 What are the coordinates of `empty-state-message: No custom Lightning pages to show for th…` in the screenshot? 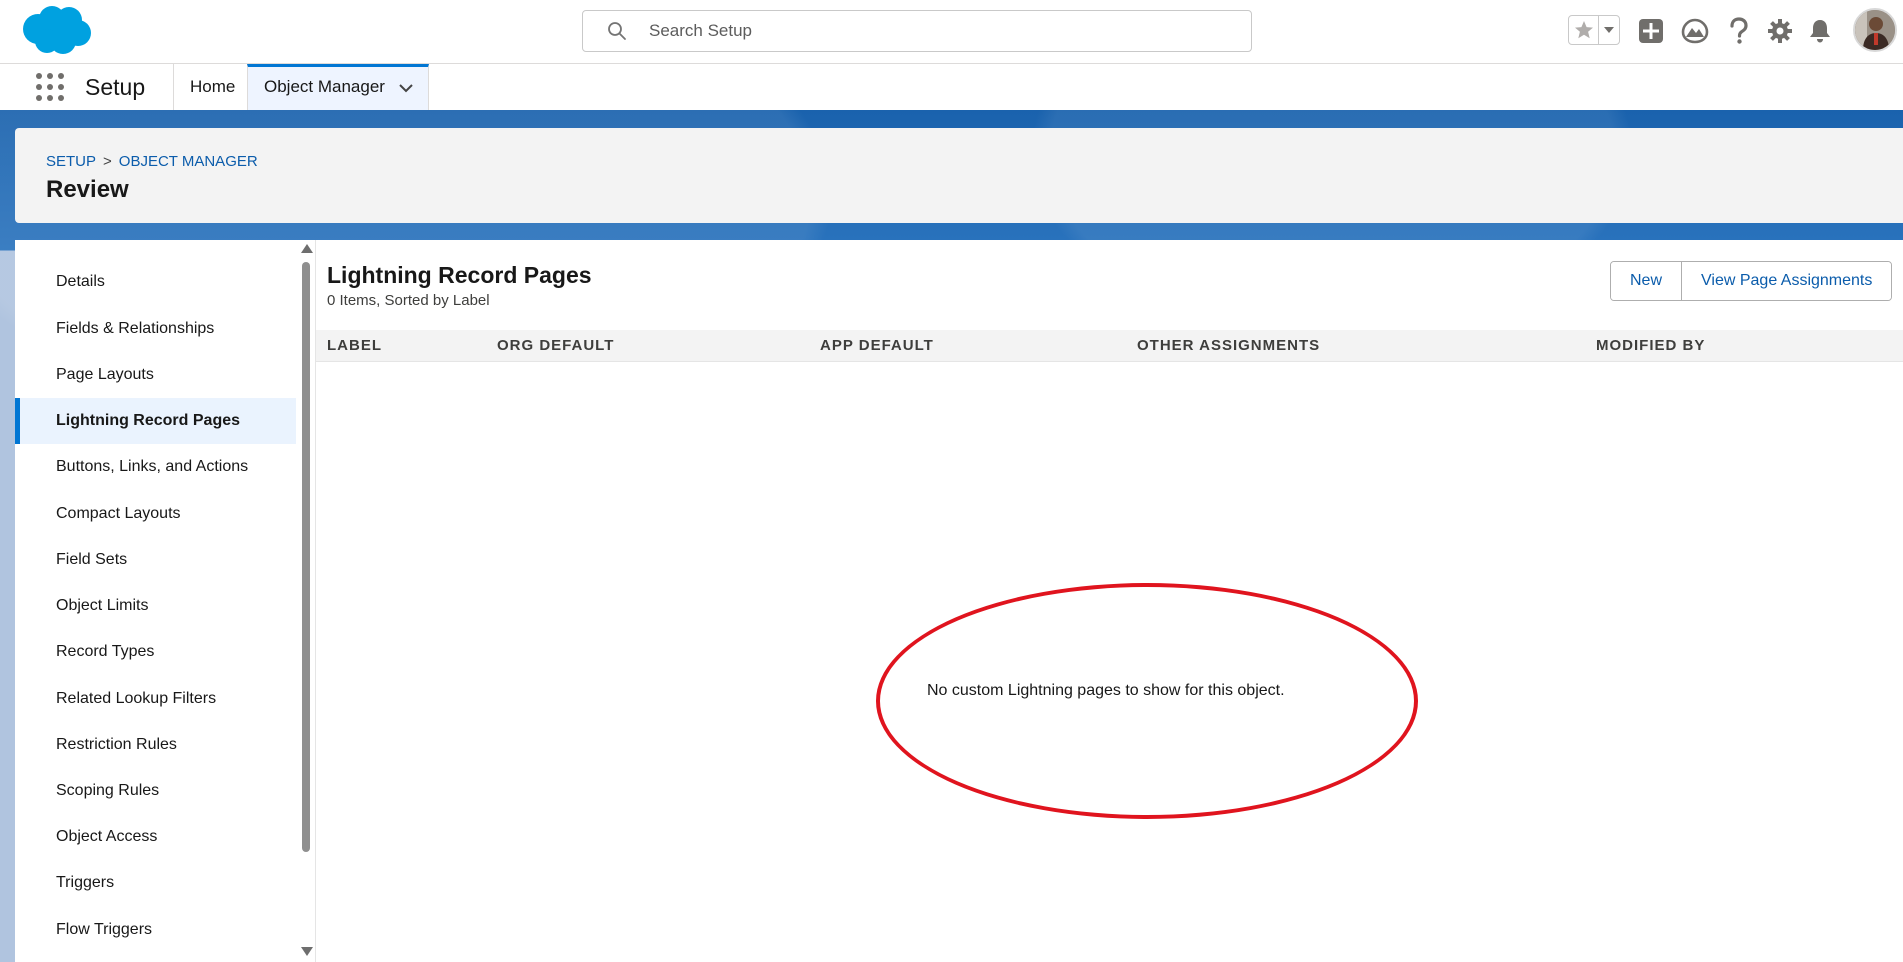 It's located at (1106, 690).